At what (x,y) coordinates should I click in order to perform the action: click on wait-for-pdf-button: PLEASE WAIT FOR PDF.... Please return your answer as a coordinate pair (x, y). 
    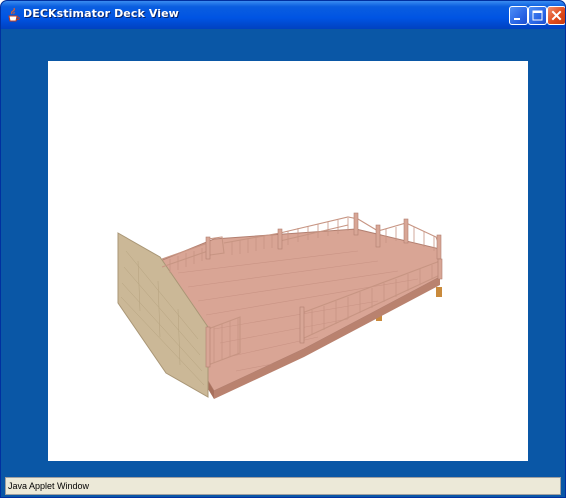
    Looking at the image, I should click on (218, 449).